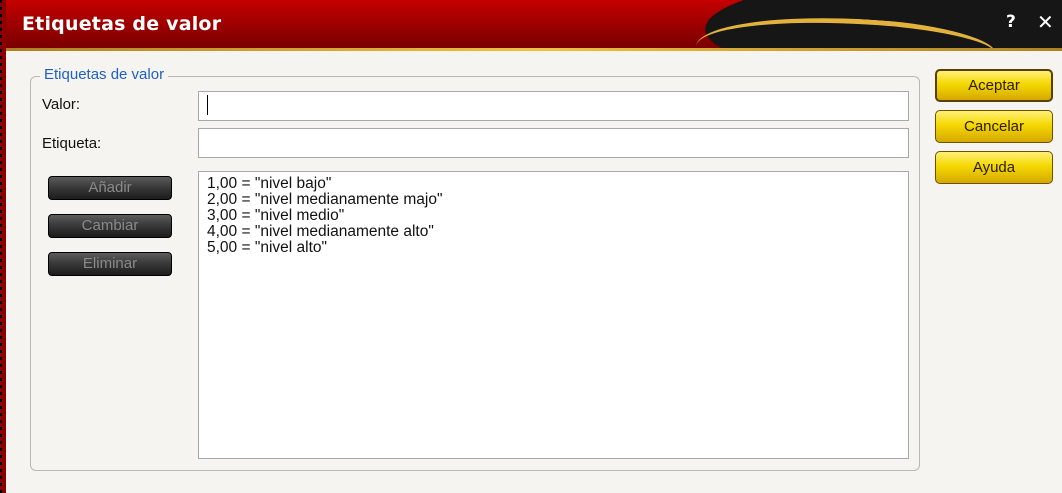 Image resolution: width=1062 pixels, height=493 pixels. What do you see at coordinates (994, 126) in the screenshot?
I see `cancel-button: Cancelar` at bounding box center [994, 126].